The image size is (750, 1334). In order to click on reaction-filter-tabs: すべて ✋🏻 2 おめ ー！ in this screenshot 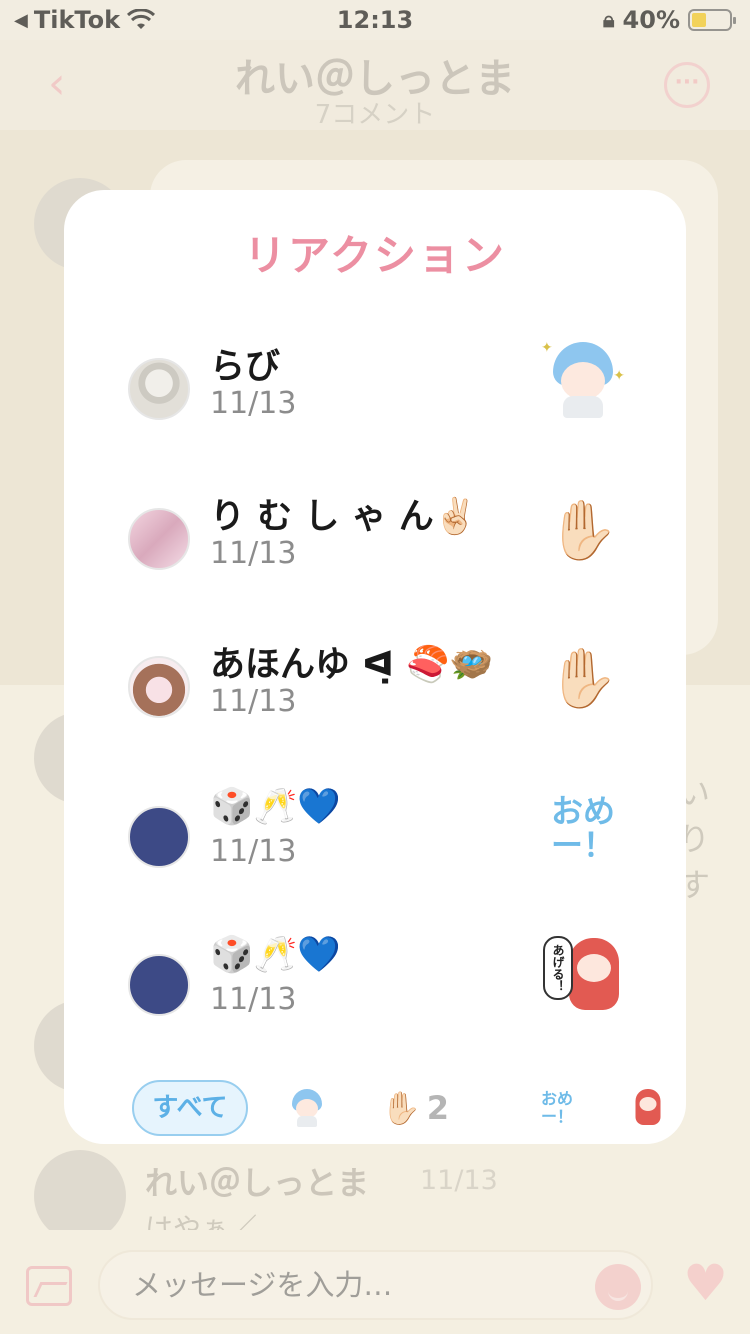, I will do `click(396, 1109)`.